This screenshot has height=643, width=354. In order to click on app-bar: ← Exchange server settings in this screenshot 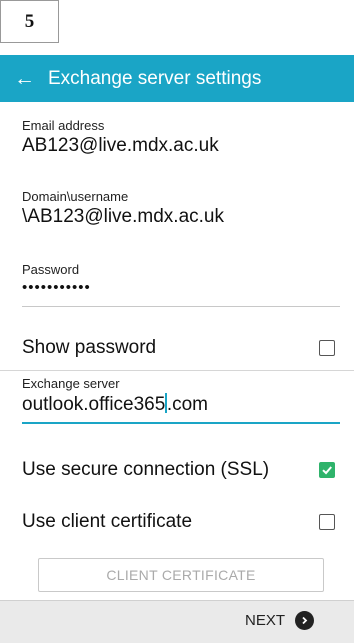, I will do `click(177, 78)`.